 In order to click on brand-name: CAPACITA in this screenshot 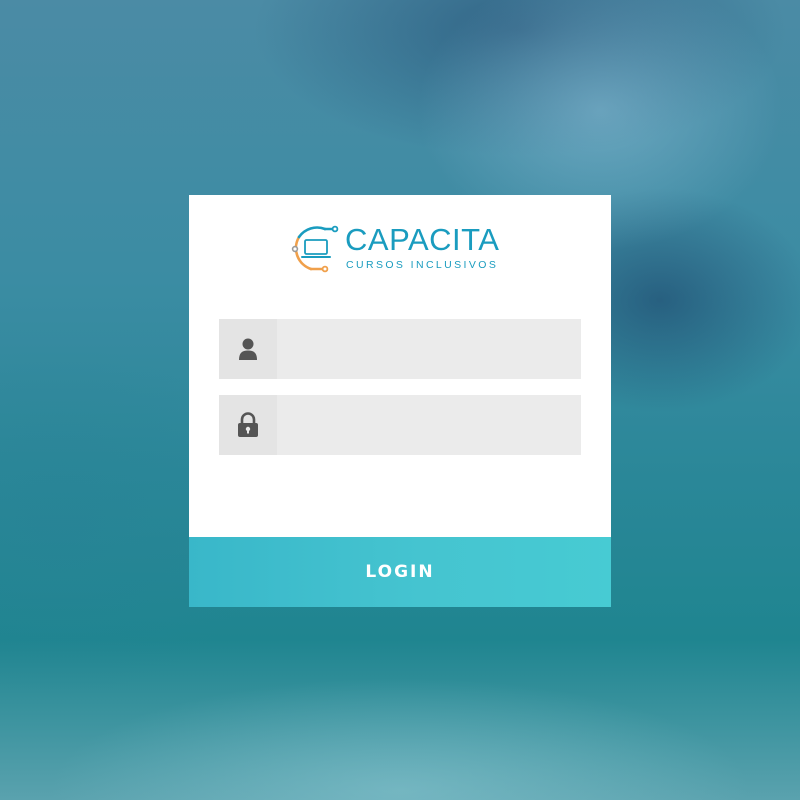, I will do `click(422, 239)`.